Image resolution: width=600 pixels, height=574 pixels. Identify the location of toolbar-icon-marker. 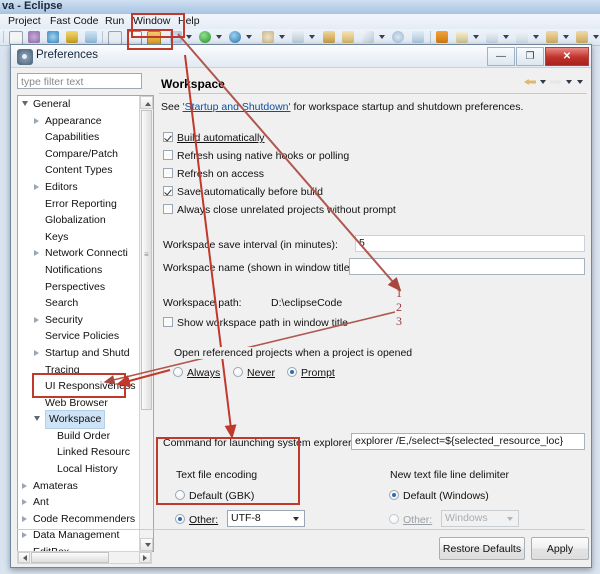
(462, 37).